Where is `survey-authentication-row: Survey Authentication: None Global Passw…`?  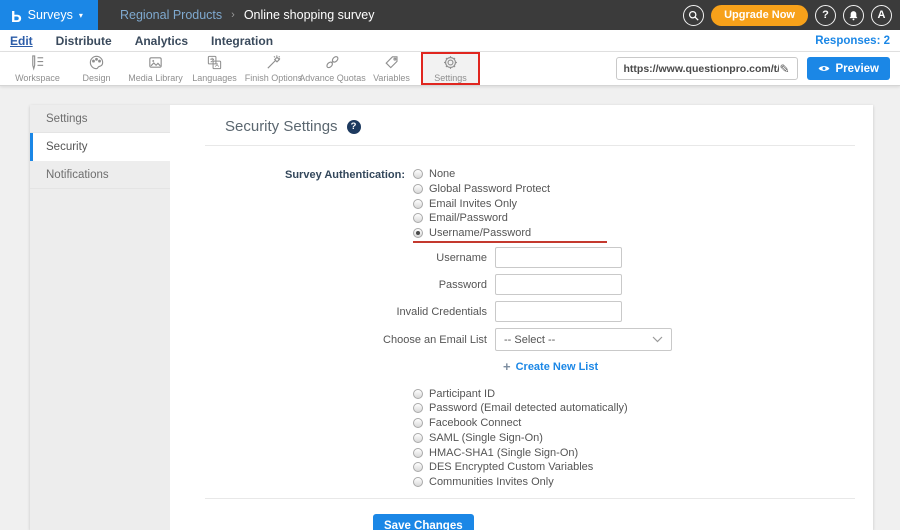
survey-authentication-row: Survey Authentication: None Global Passw… is located at coordinates (521, 205).